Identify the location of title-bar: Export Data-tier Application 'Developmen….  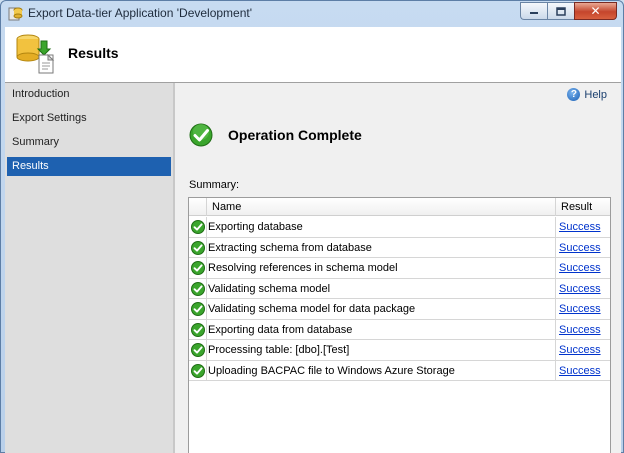
(312, 13).